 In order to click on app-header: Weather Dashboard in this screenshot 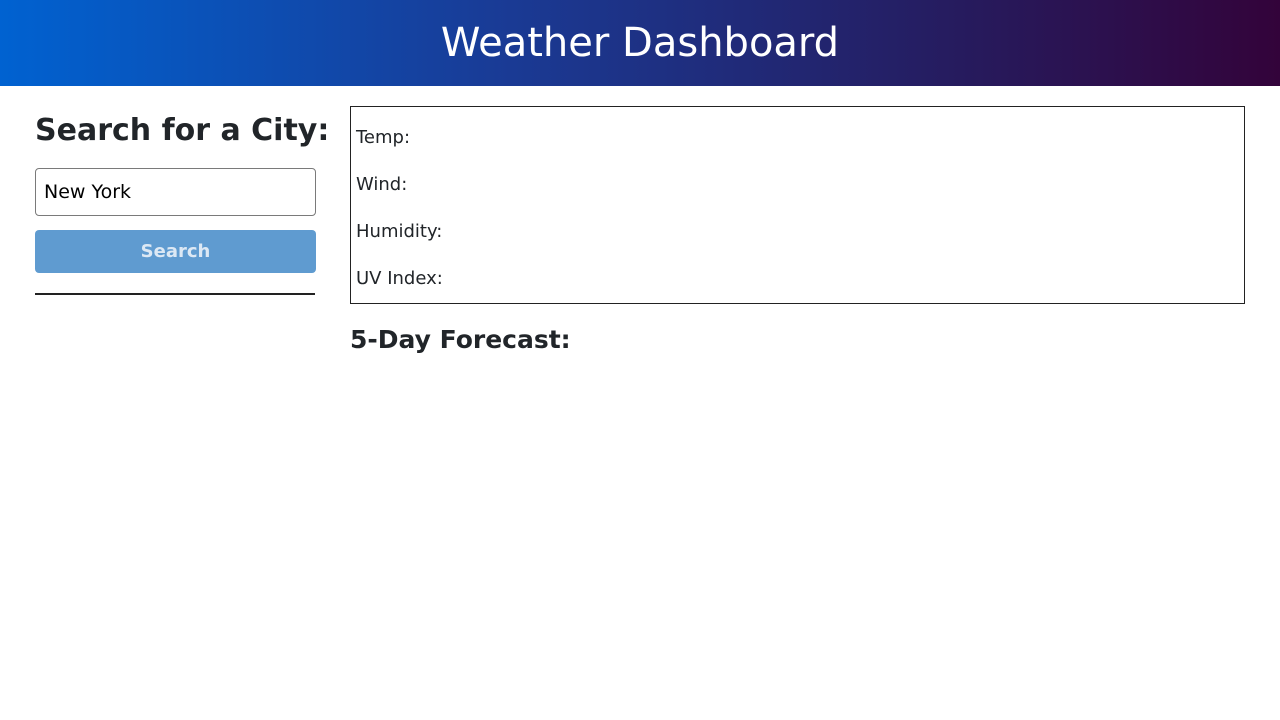, I will do `click(640, 43)`.